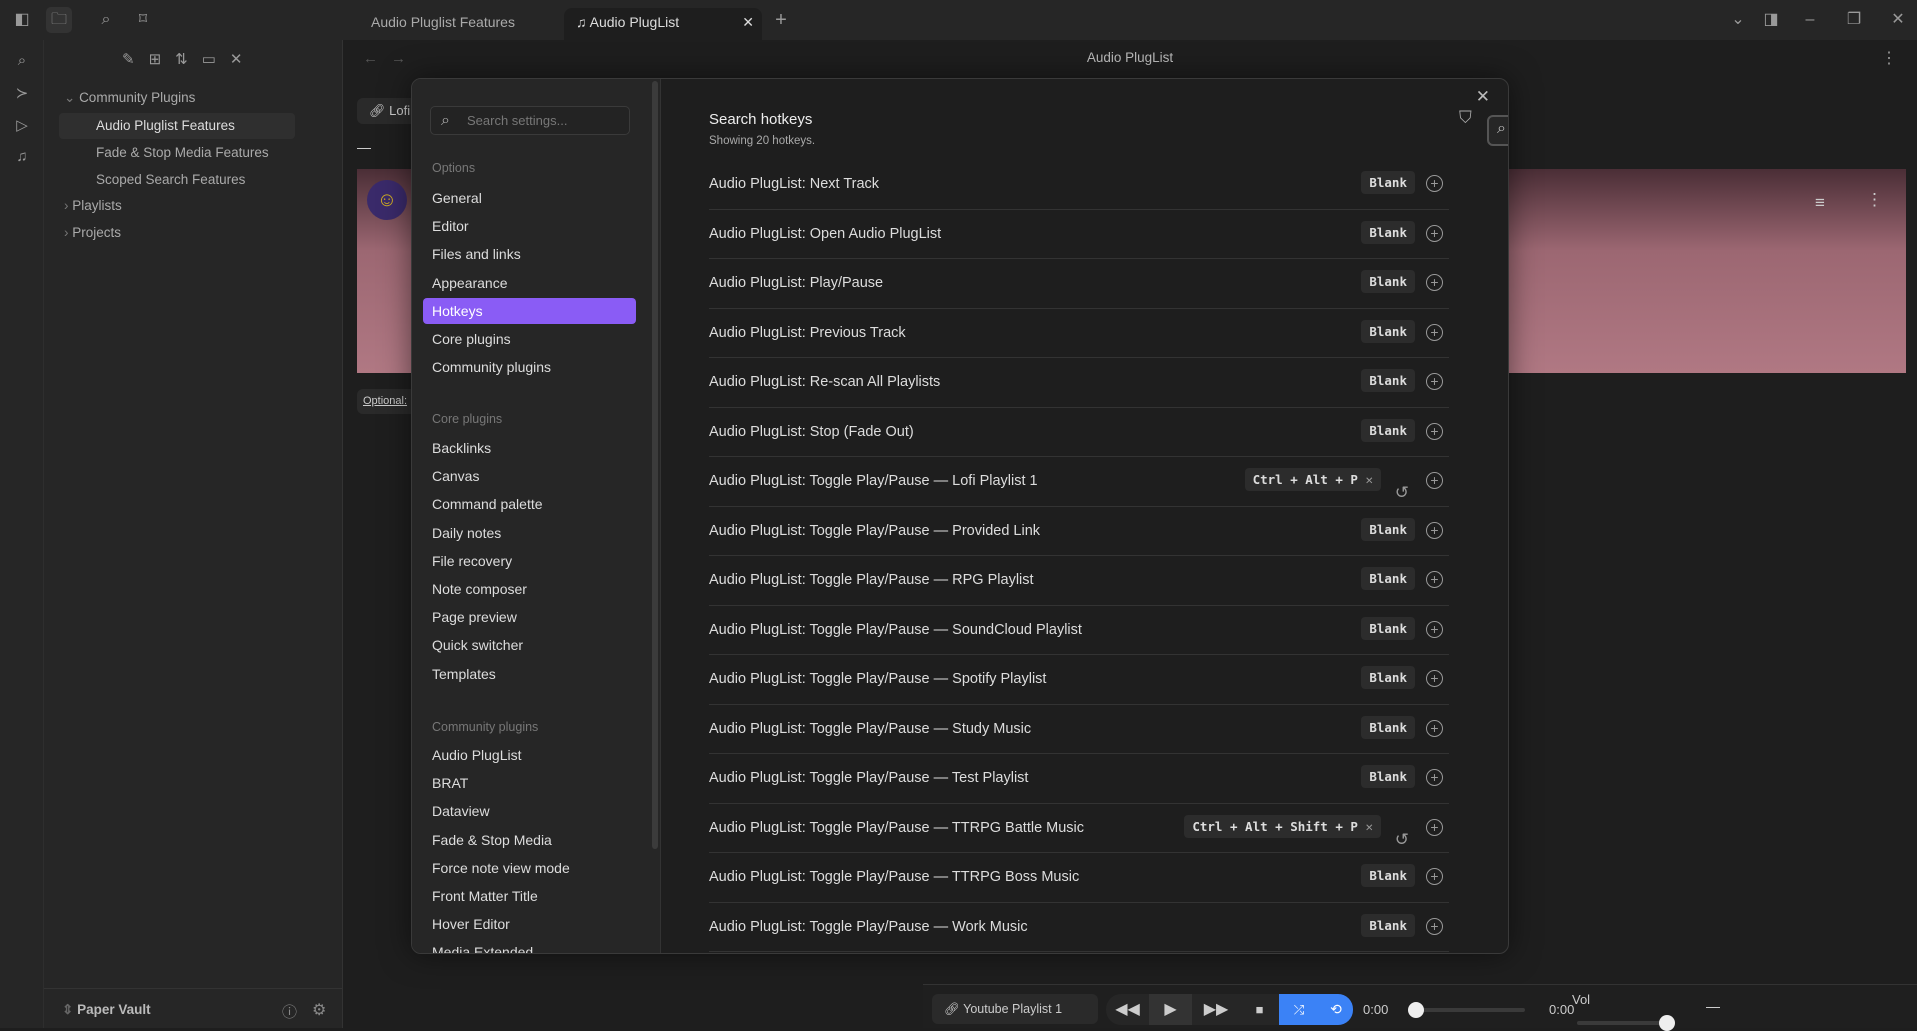 This screenshot has width=1917, height=1031. What do you see at coordinates (1259, 1009) in the screenshot?
I see `stop-icon: ■` at bounding box center [1259, 1009].